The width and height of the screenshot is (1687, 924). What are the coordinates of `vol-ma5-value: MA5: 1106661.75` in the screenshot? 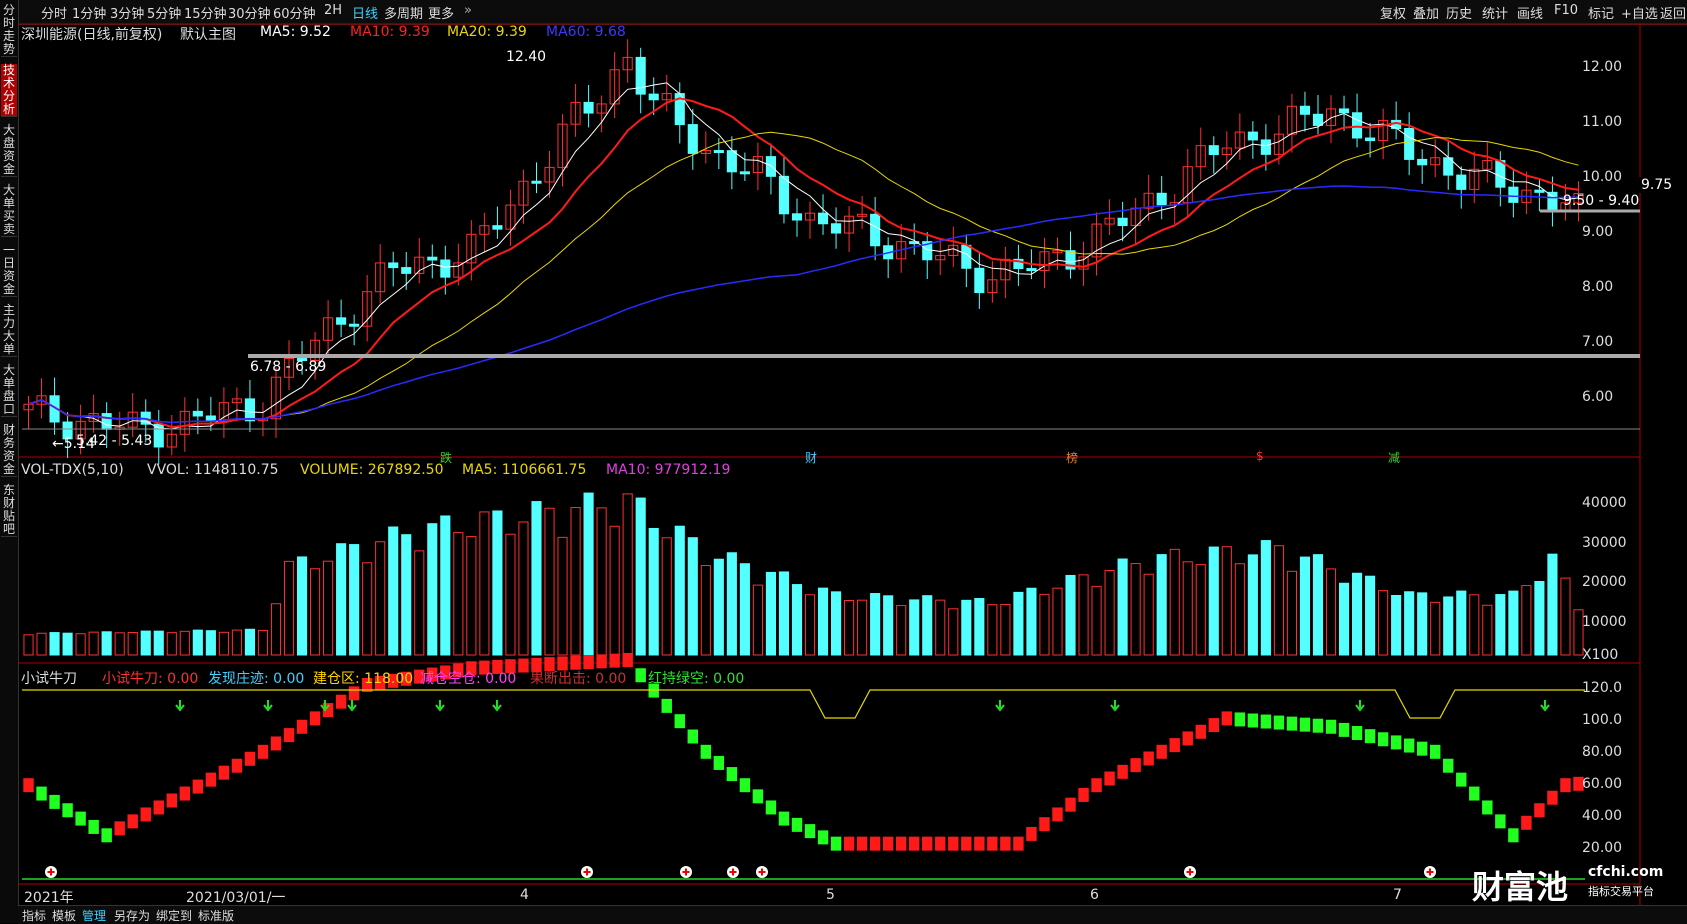 It's located at (524, 470).